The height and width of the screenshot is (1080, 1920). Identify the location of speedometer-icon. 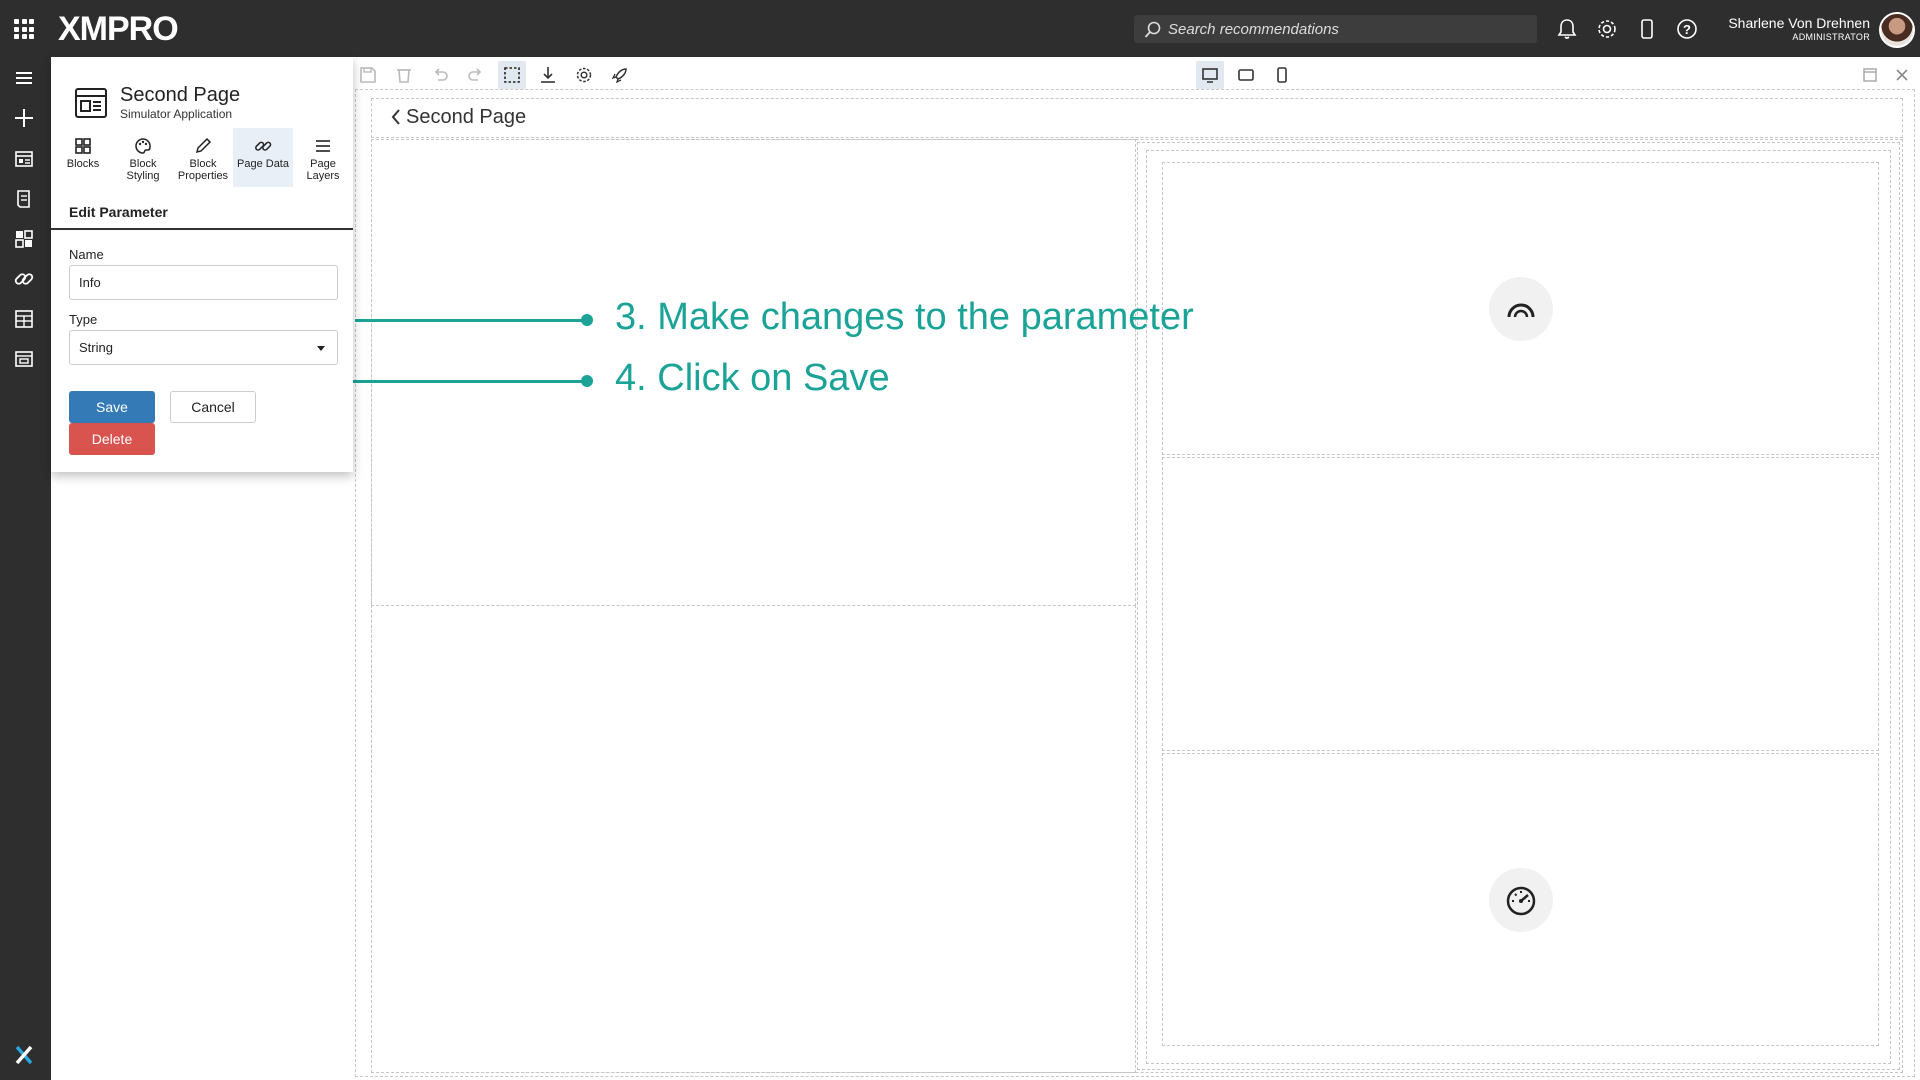
(1521, 901).